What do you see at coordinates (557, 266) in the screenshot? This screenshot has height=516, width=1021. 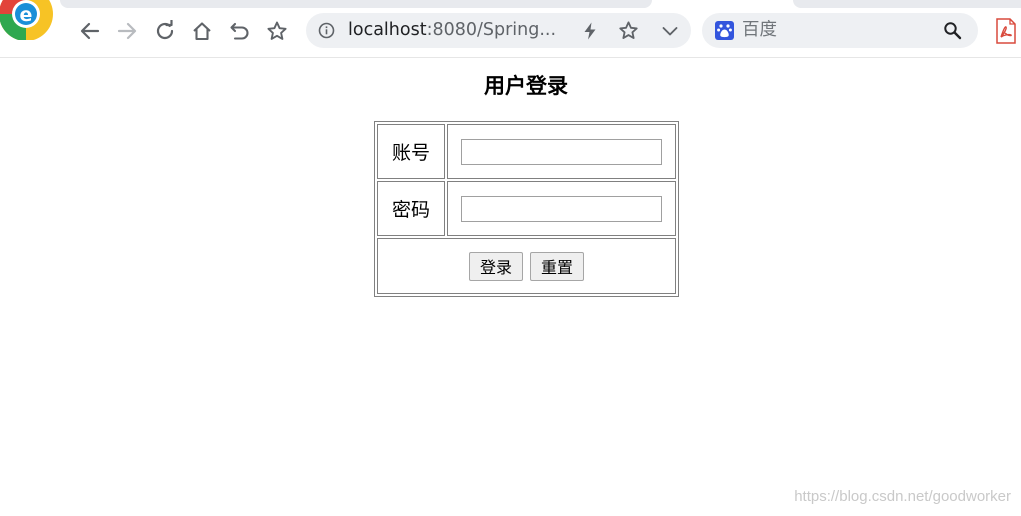 I see `reset-button: 重置` at bounding box center [557, 266].